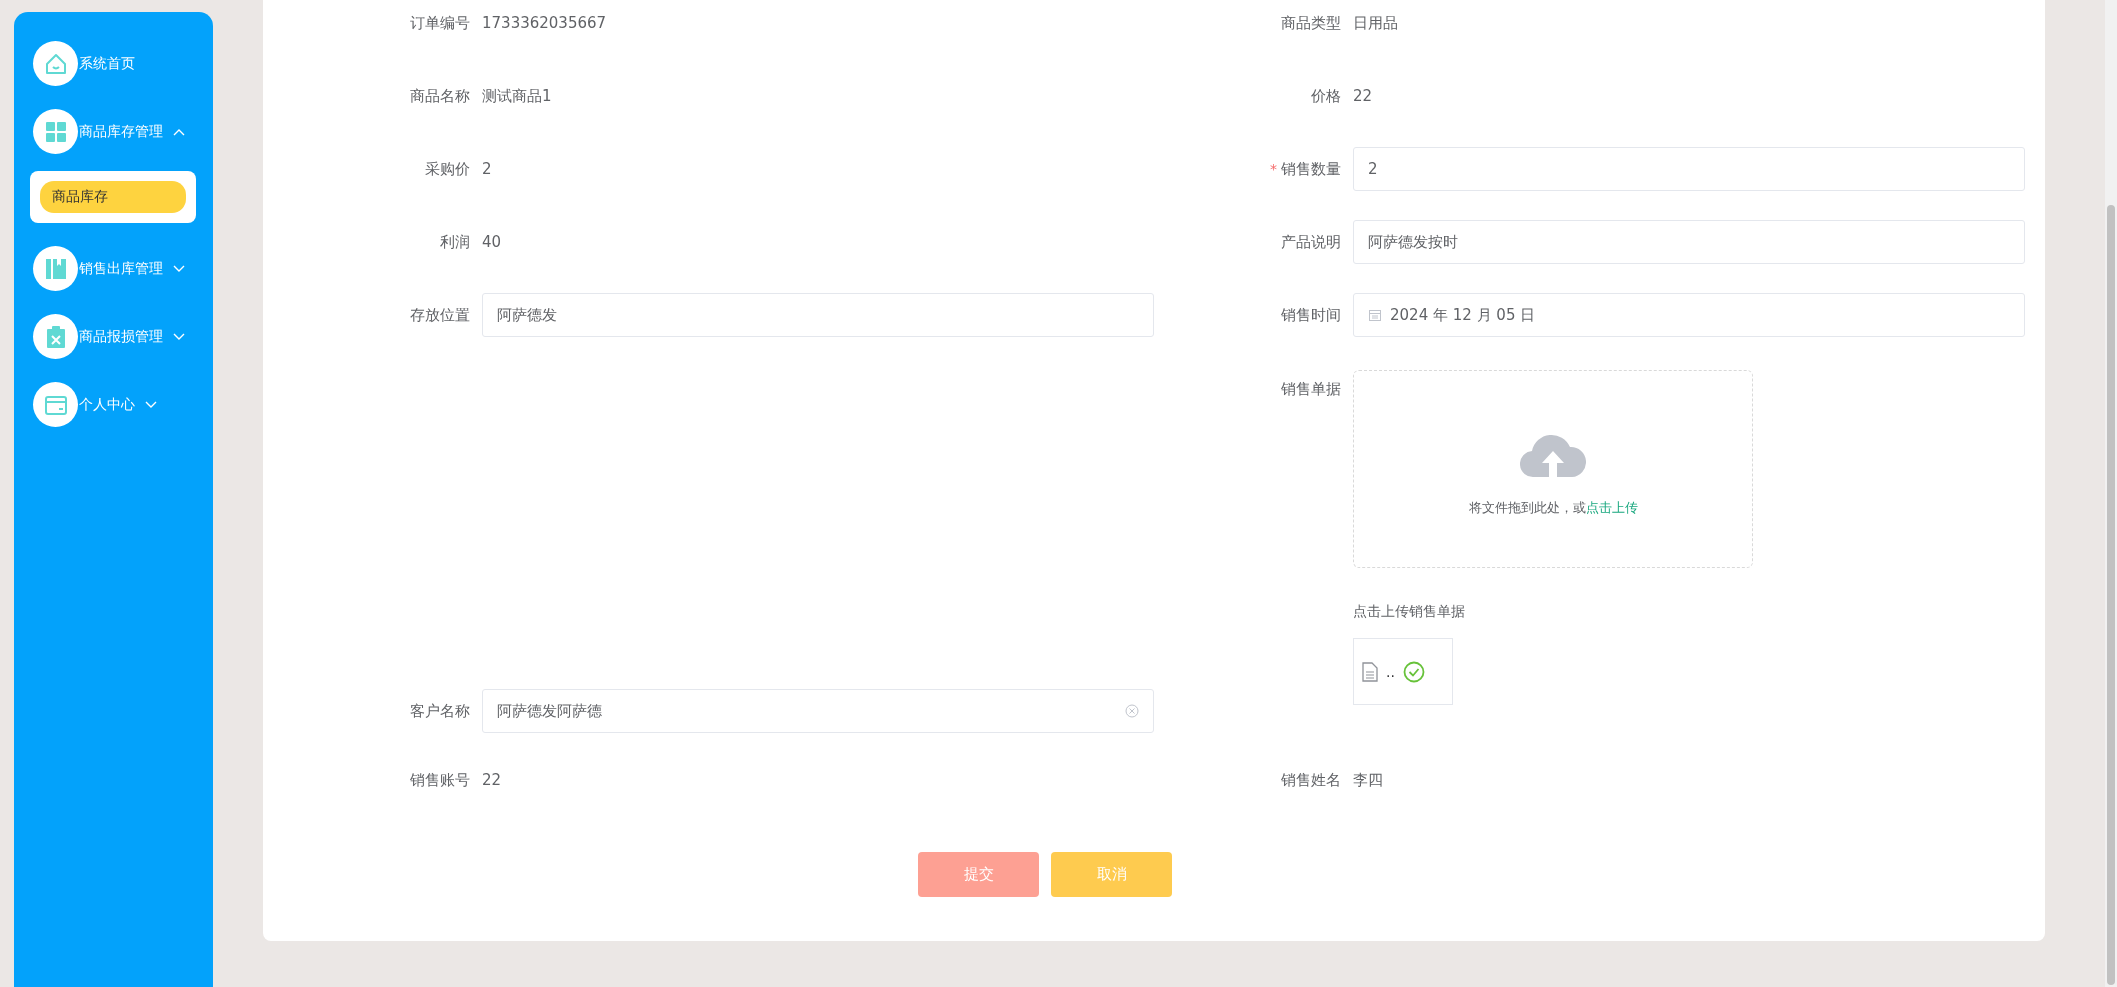 Image resolution: width=2117 pixels, height=987 pixels. What do you see at coordinates (1311, 242) in the screenshot?
I see `field-label: 产品说明` at bounding box center [1311, 242].